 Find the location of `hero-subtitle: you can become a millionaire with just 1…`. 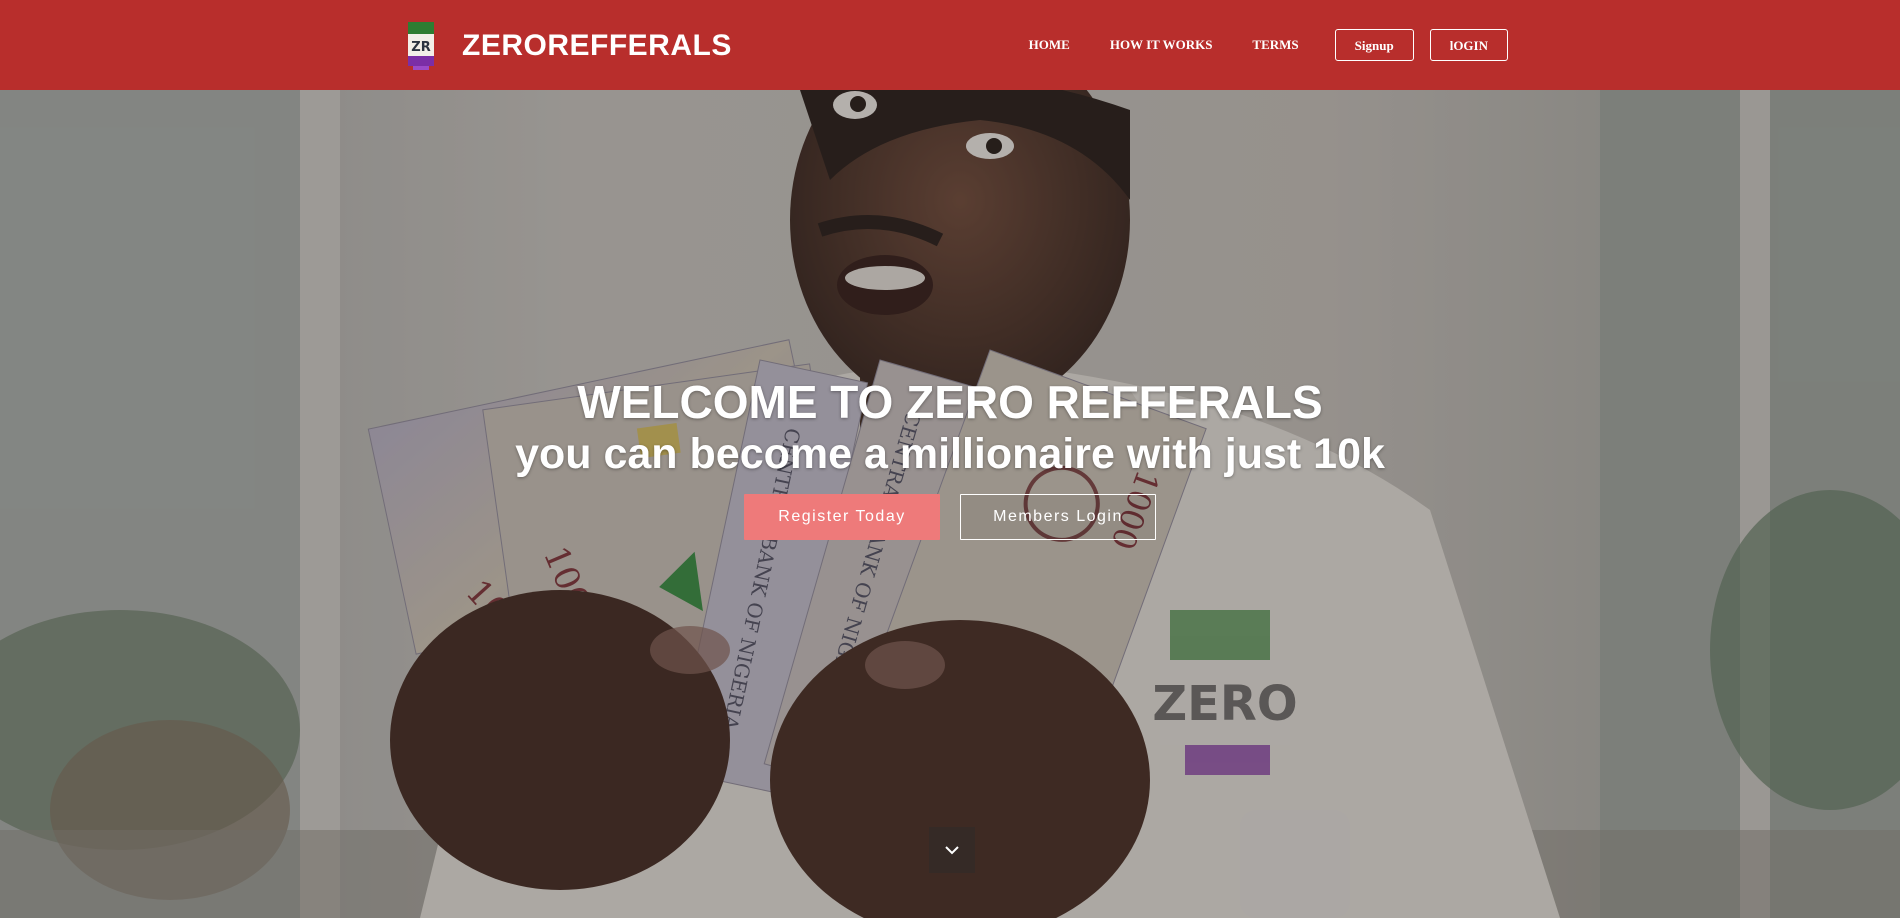

hero-subtitle: you can become a millionaire with just 1… is located at coordinates (950, 454).